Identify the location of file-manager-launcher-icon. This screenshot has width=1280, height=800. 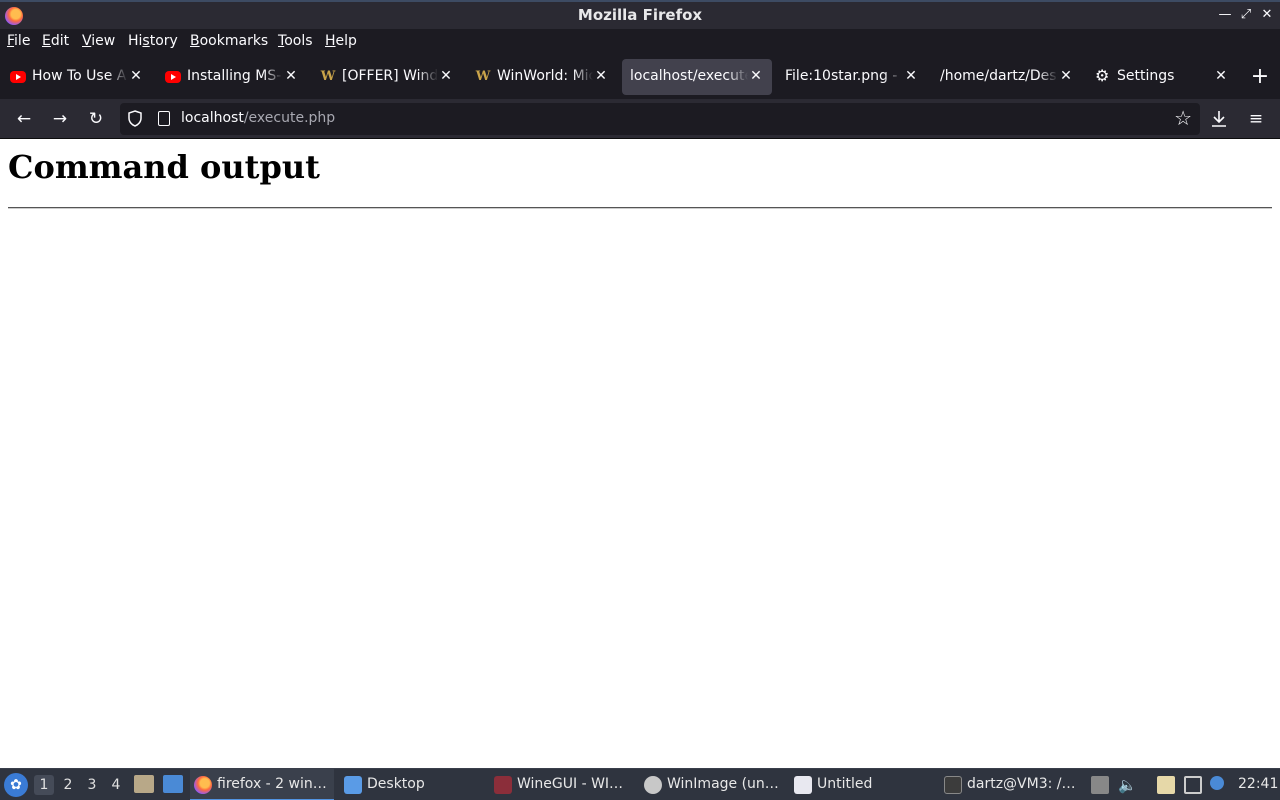
(144, 784).